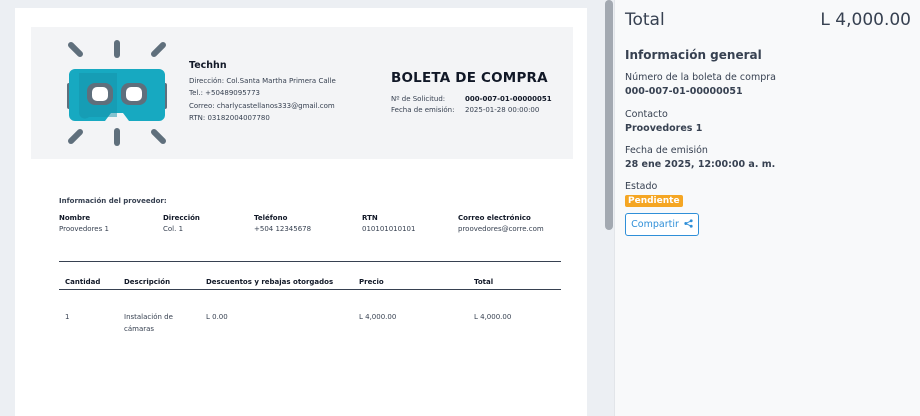 The width and height of the screenshot is (920, 416). Describe the element at coordinates (207, 80) in the screenshot. I see `address-label: Dirección:` at that location.